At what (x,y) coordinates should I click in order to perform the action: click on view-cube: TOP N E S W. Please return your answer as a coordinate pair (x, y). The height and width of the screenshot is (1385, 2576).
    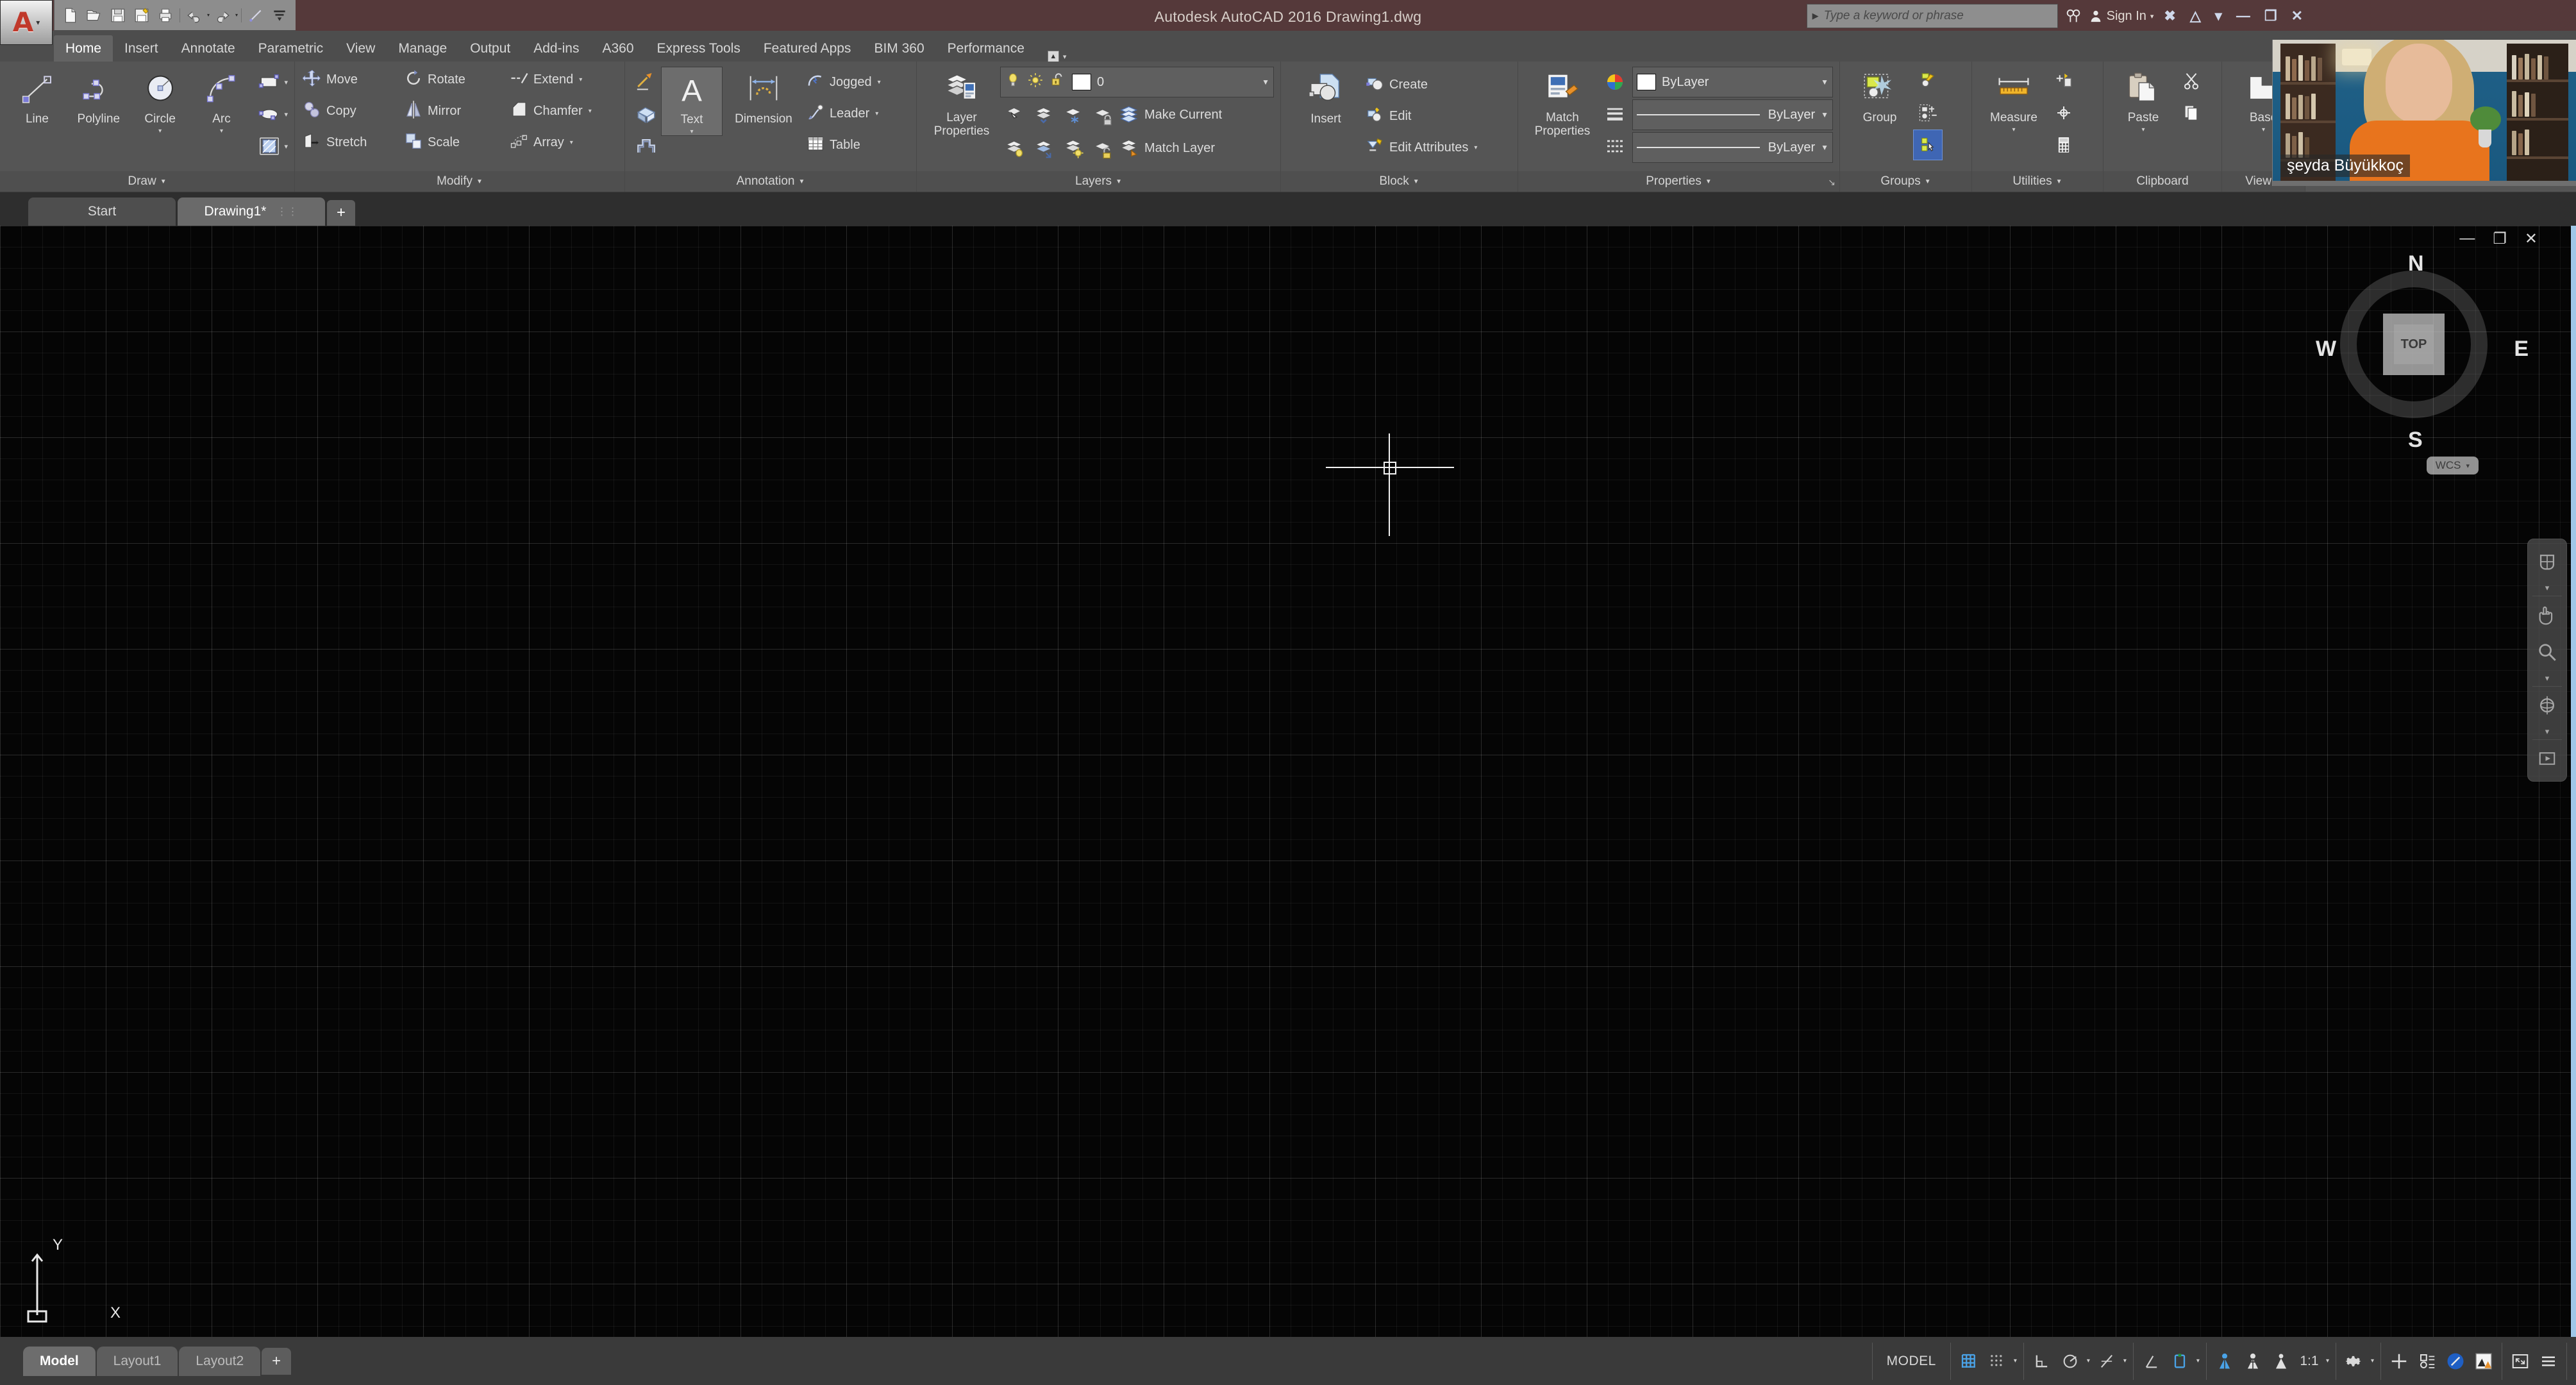
    Looking at the image, I should click on (2422, 351).